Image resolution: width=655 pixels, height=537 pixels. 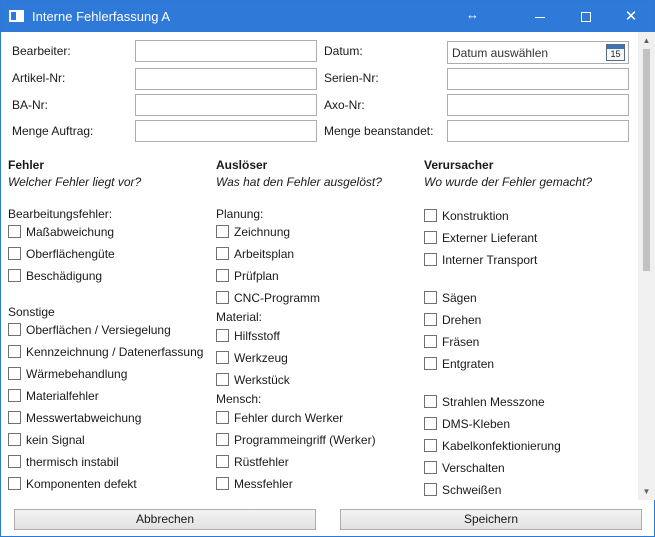 What do you see at coordinates (379, 131) in the screenshot?
I see `menge-beanstandet-label: Menge beanstandet:` at bounding box center [379, 131].